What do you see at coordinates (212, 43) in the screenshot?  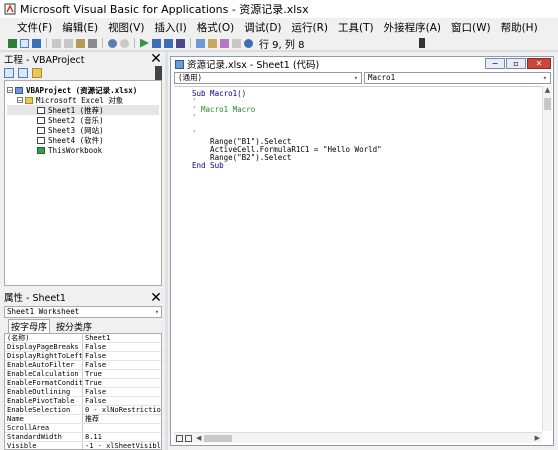 I see `properties-window-icon` at bounding box center [212, 43].